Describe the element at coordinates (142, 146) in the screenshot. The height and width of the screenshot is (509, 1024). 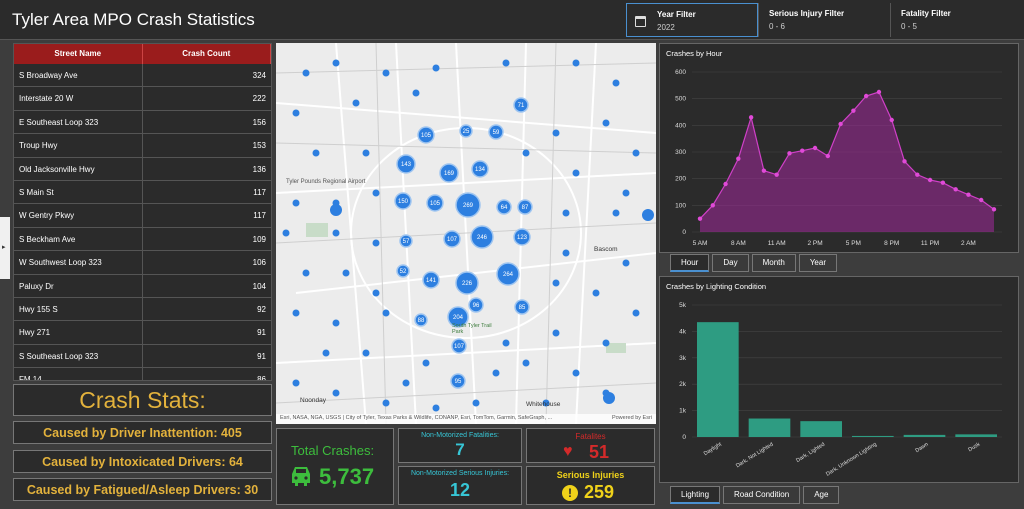
I see `table-row: Troup Hwy 153` at that location.